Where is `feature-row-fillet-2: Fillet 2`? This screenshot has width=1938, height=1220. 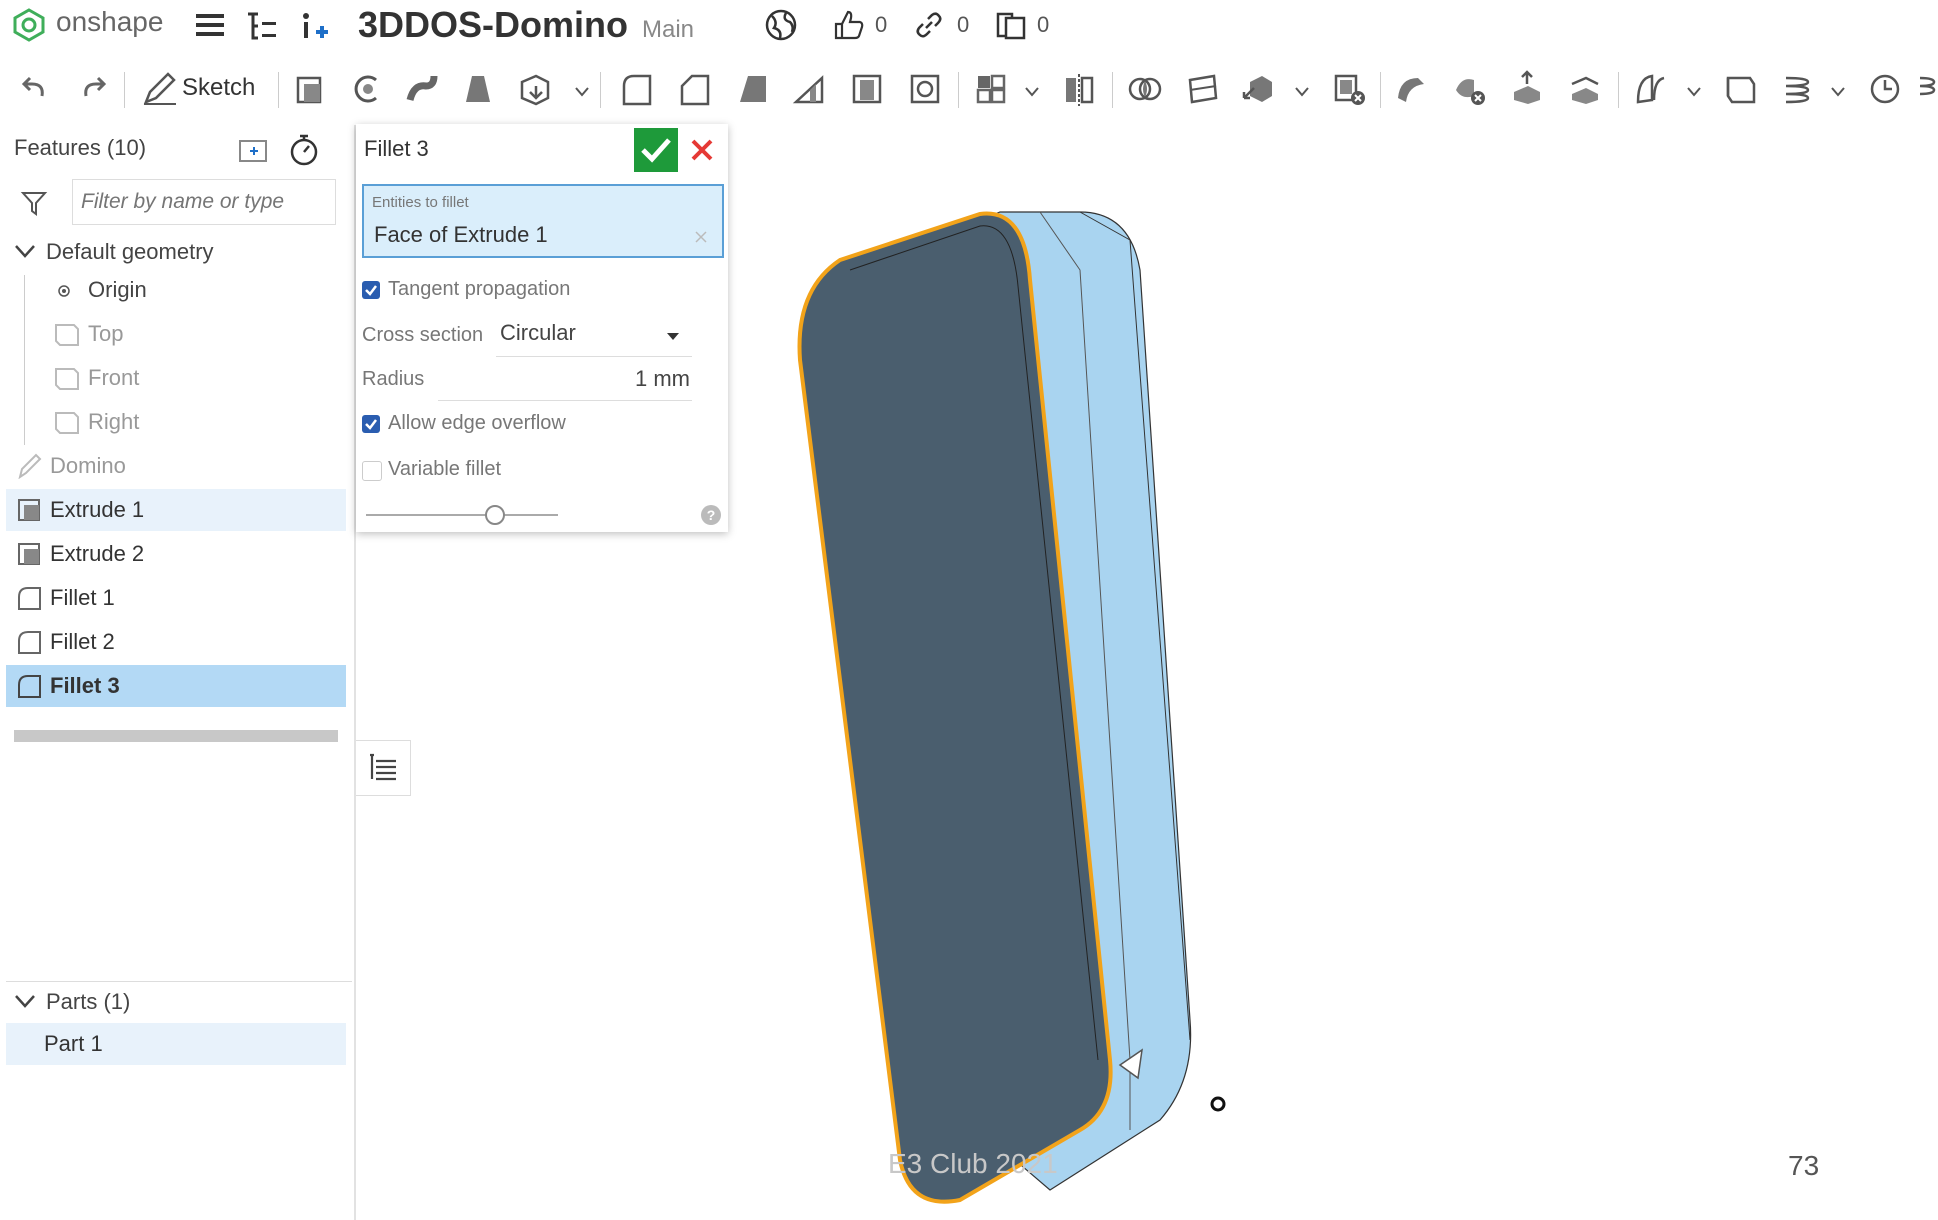
feature-row-fillet-2: Fillet 2 is located at coordinates (176, 642).